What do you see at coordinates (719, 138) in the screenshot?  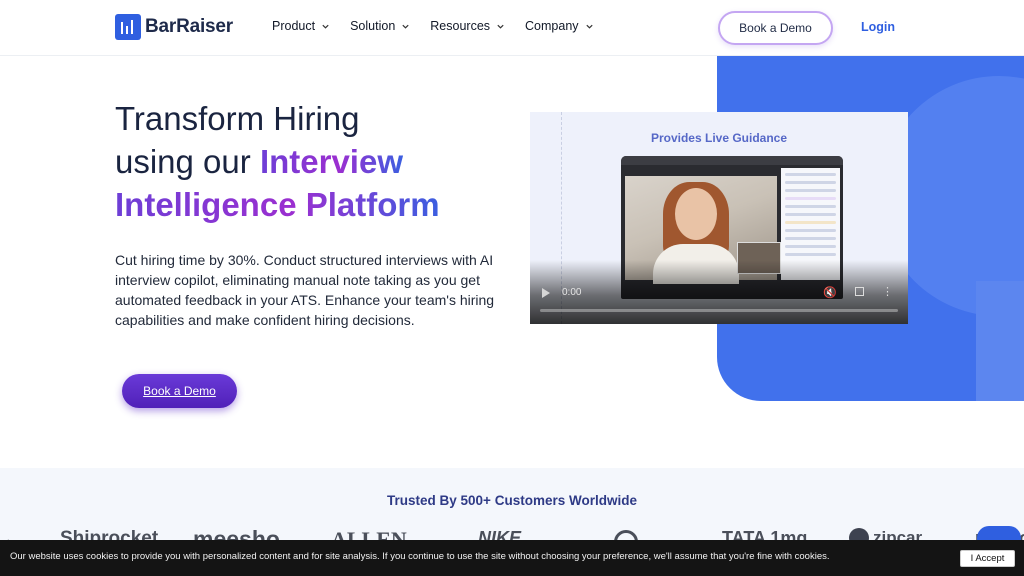 I see `video-caption: Provides Live Guidance` at bounding box center [719, 138].